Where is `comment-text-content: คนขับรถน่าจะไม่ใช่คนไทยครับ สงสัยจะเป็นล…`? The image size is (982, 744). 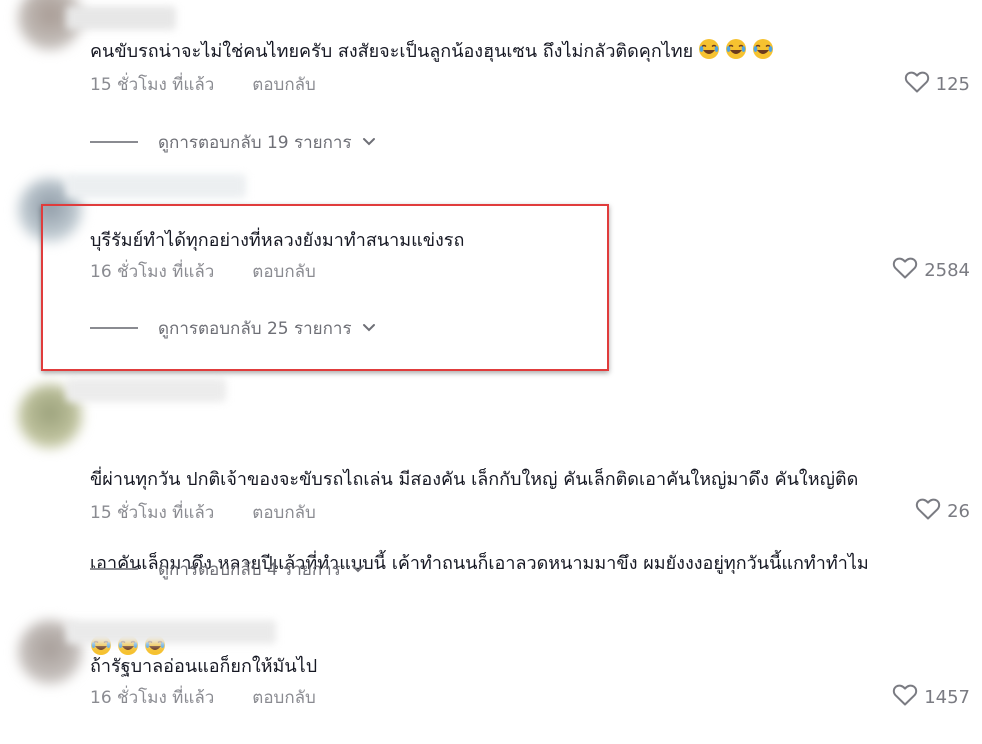 comment-text-content: คนขับรถน่าจะไม่ใช่คนไทยครับ สงสัยจะเป็นล… is located at coordinates (392, 51).